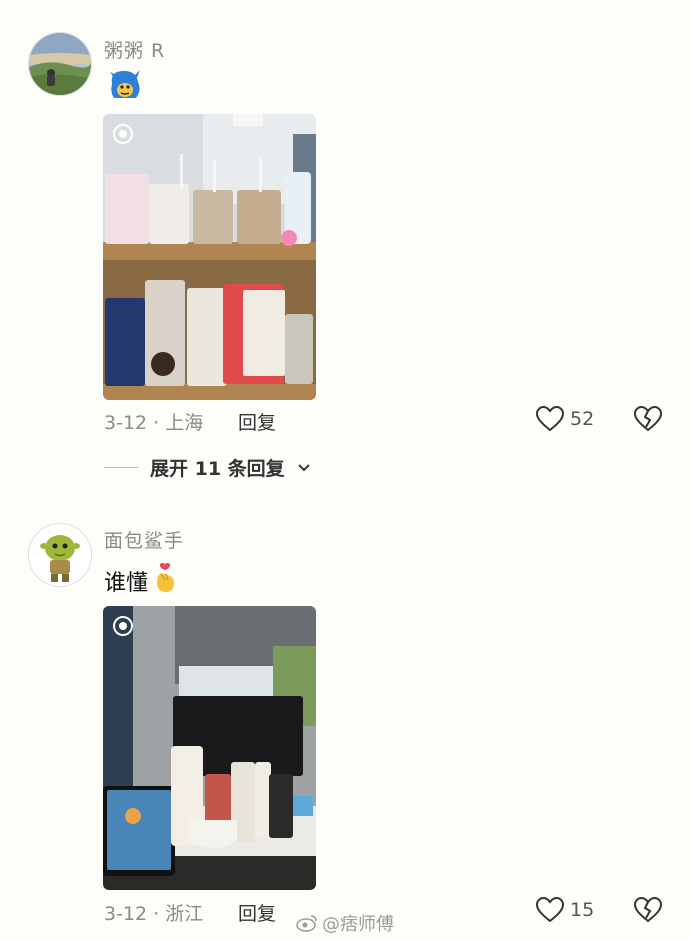 This screenshot has width=690, height=941. I want to click on broken-heart-icon, so click(648, 909).